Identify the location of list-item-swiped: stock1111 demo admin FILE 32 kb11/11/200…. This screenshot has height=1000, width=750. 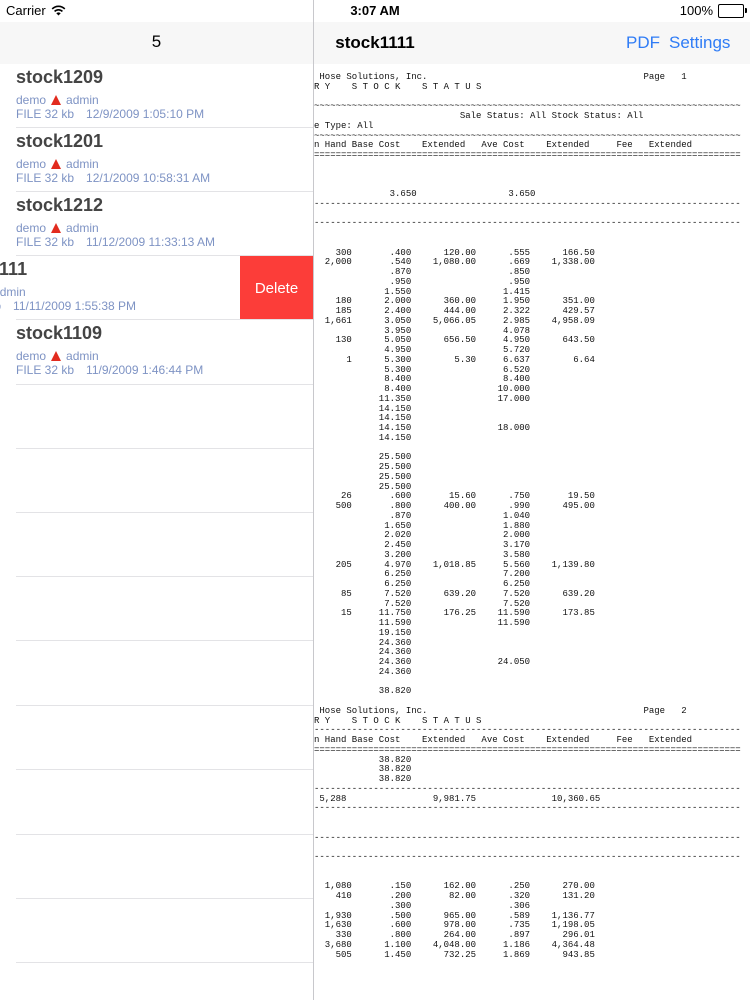
(156, 288).